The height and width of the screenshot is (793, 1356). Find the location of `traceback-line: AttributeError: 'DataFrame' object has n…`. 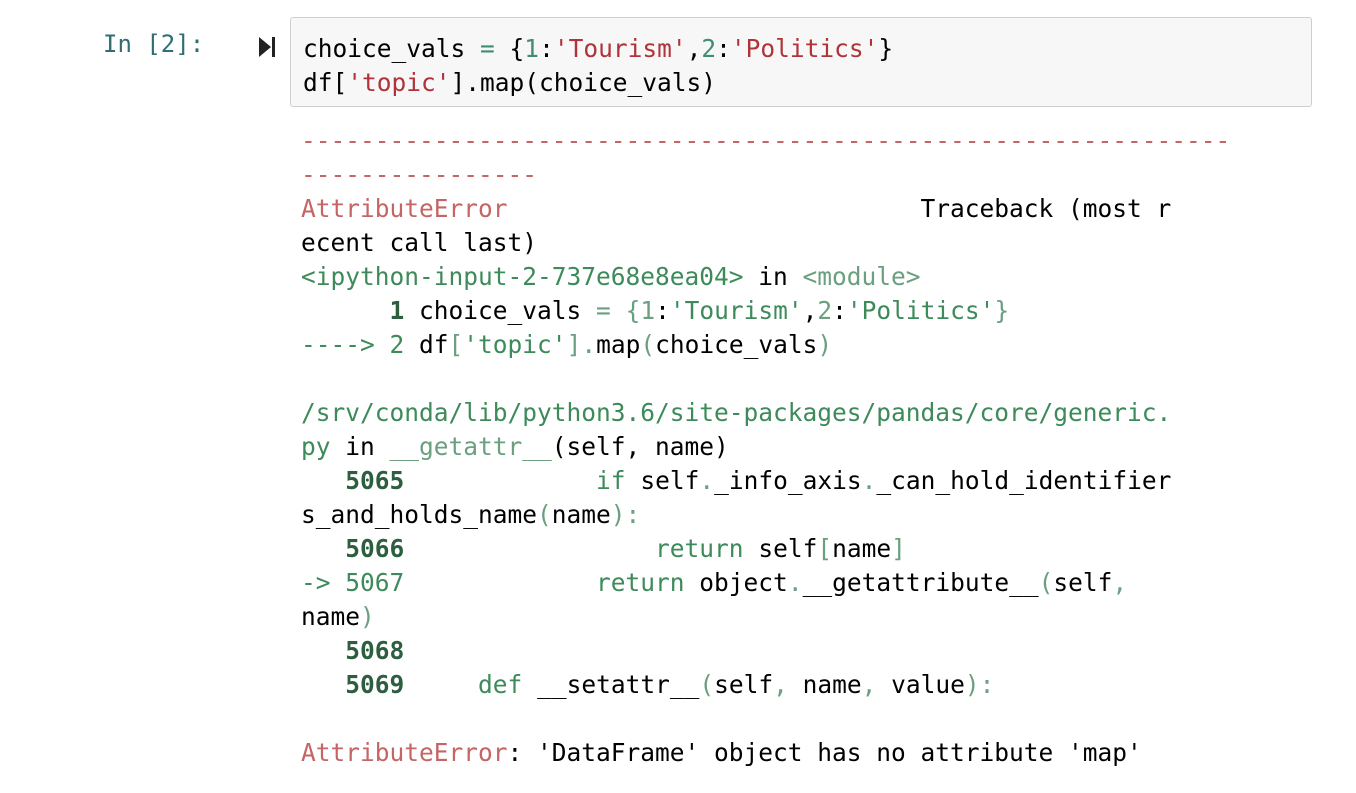

traceback-line: AttributeError: 'DataFrame' object has n… is located at coordinates (801, 753).